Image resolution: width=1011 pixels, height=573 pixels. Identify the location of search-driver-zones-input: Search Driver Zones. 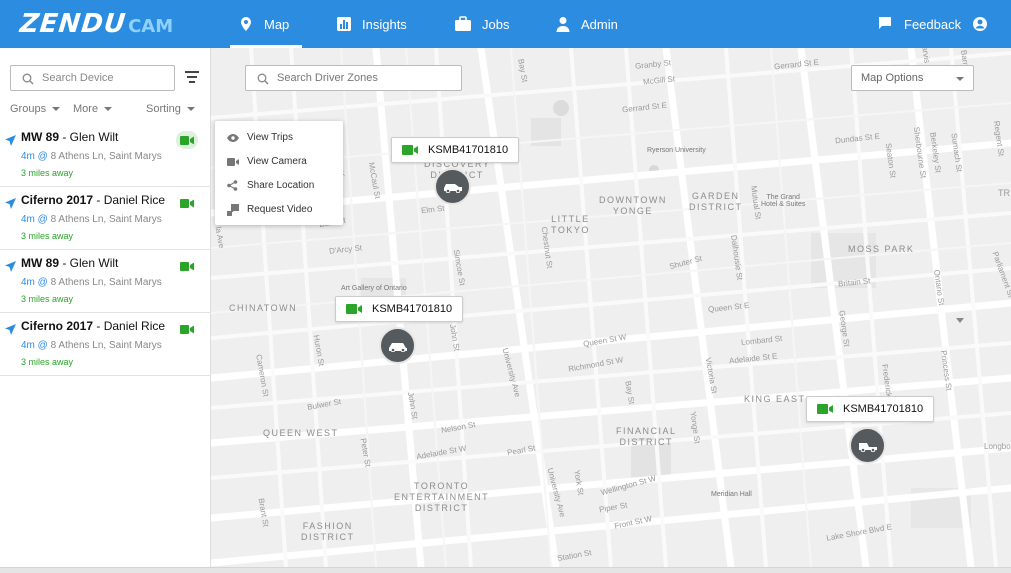
(353, 78).